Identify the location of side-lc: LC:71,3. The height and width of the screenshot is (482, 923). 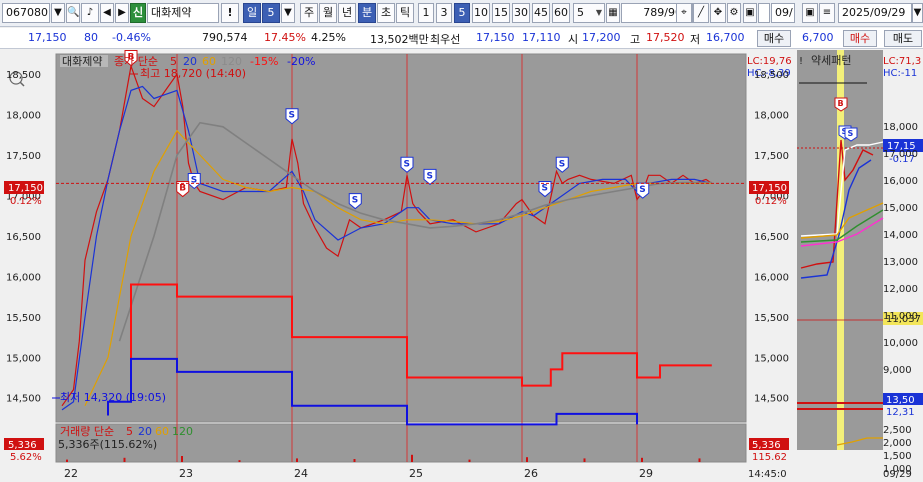
(902, 61).